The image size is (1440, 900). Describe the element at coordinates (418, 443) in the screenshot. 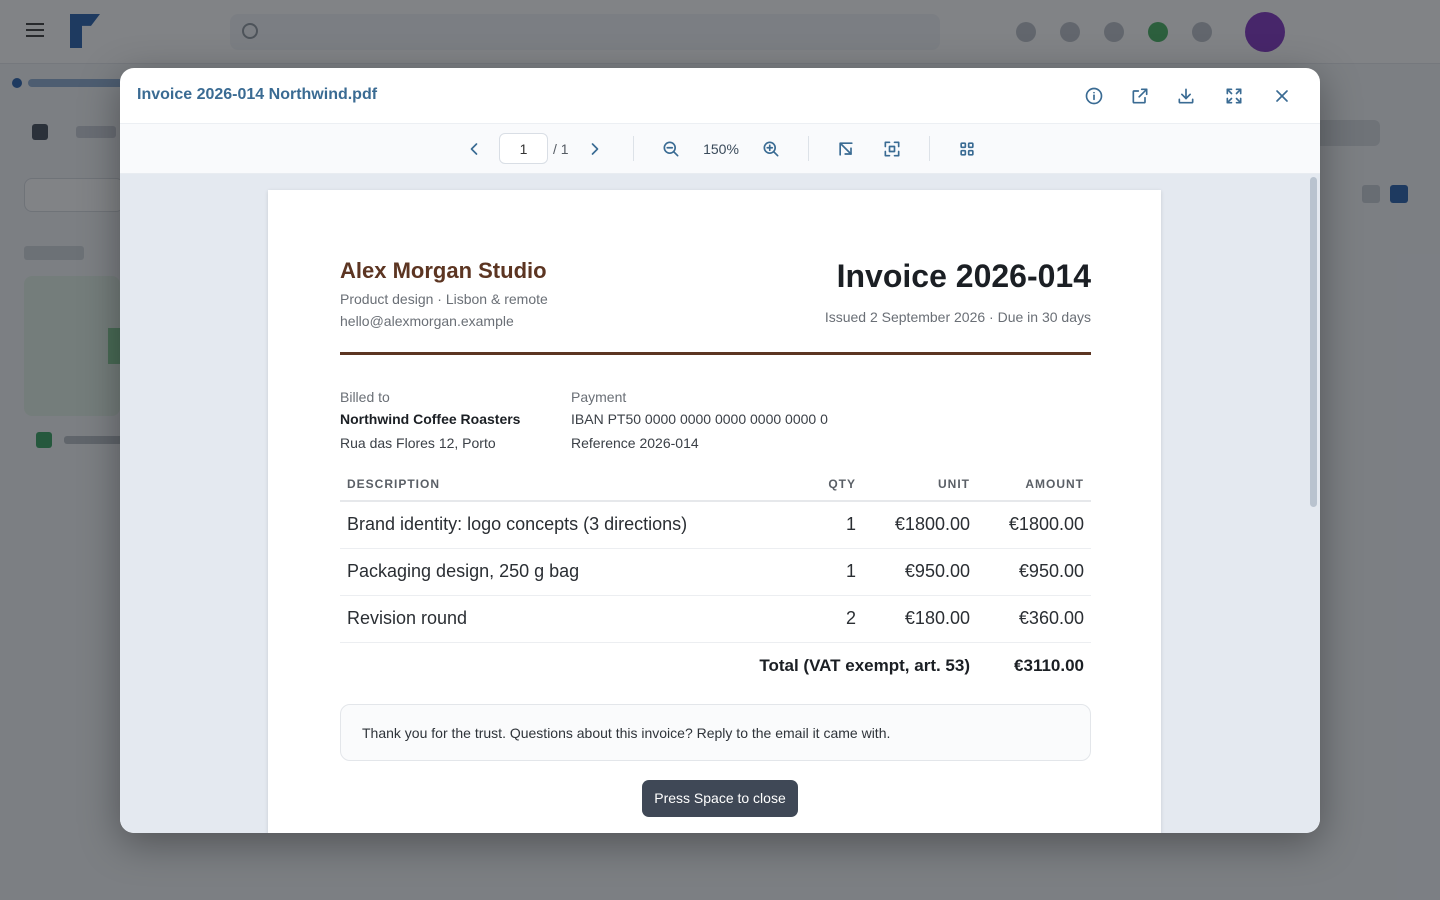

I see `client-address: Rua das Flores 12, Porto` at that location.